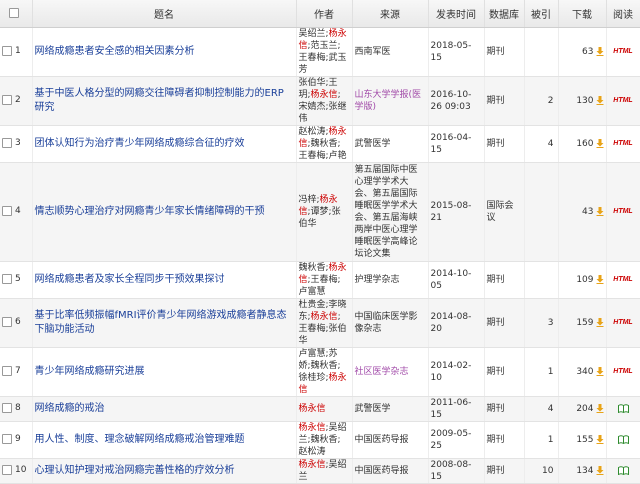 The image size is (640, 484). Describe the element at coordinates (150, 211) in the screenshot. I see `article-title-link: 情志顺势心理治疗对网瘾青少年家长情绪障碍的干预` at that location.